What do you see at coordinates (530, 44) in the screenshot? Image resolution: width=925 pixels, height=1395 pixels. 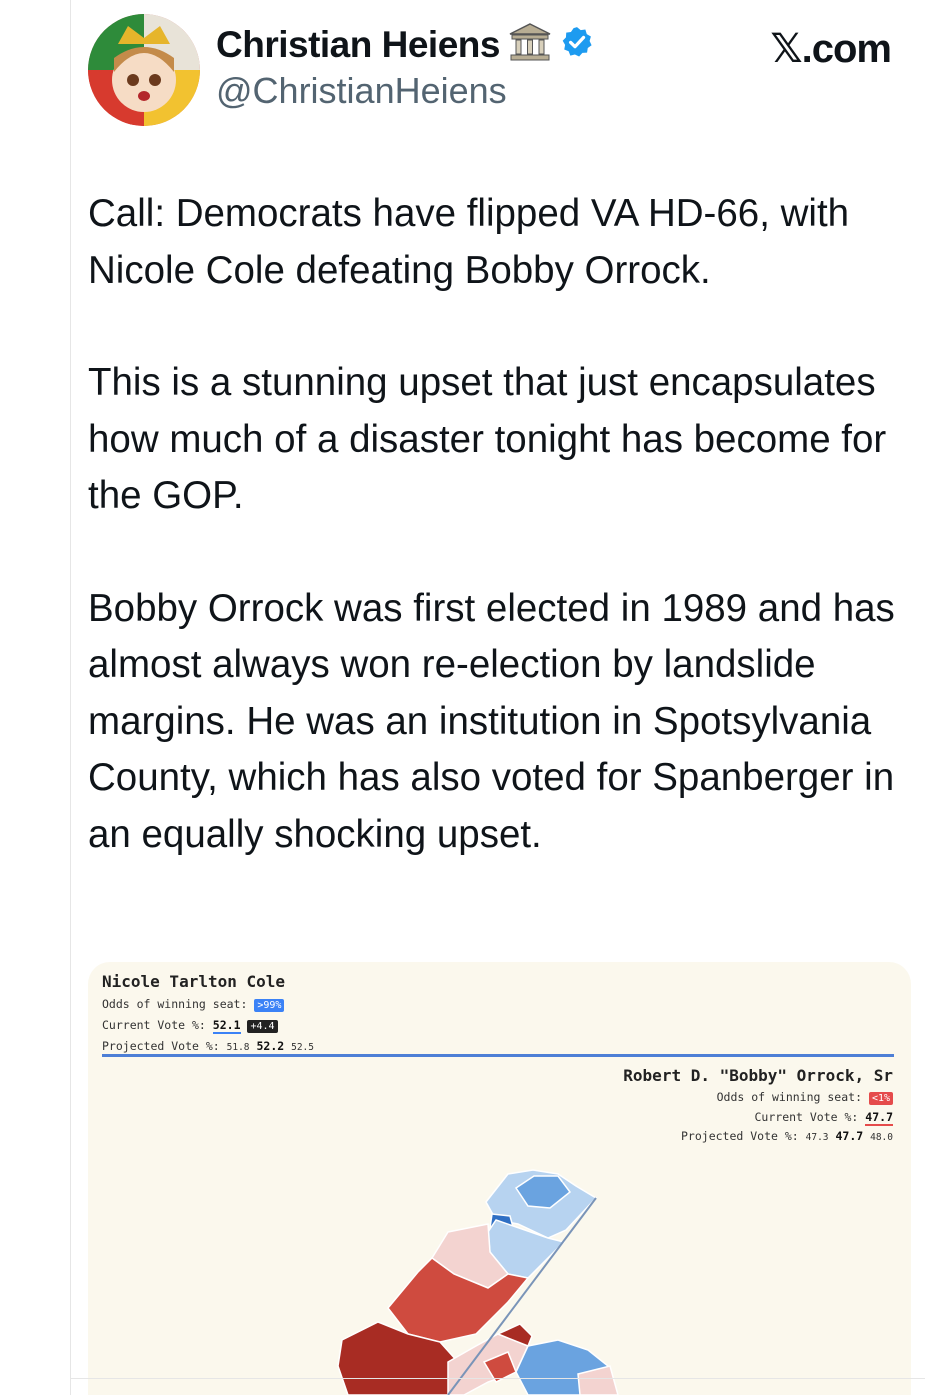 I see `institution-emoji-icon` at bounding box center [530, 44].